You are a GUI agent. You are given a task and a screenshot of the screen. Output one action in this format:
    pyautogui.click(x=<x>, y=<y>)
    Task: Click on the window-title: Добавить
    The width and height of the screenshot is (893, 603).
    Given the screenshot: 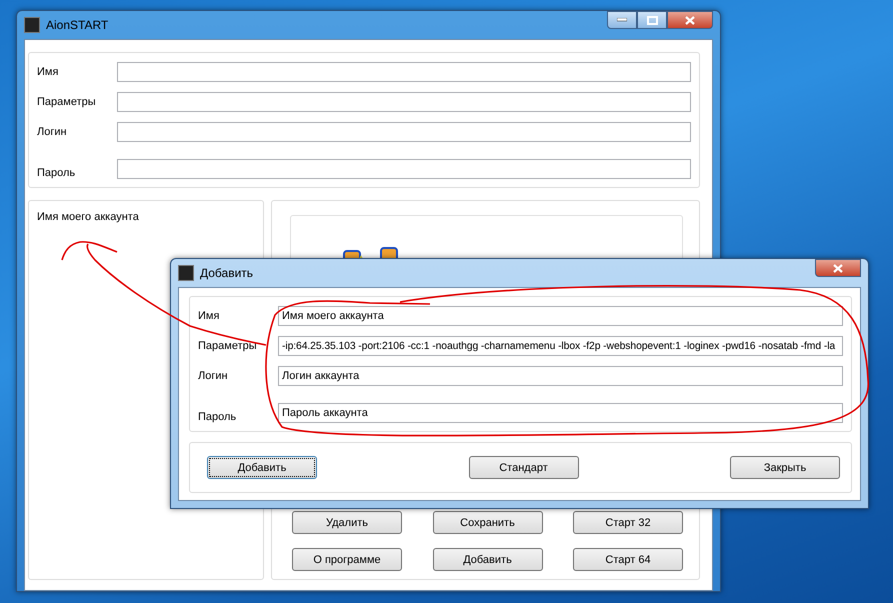 What is the action you would take?
    pyautogui.click(x=227, y=273)
    